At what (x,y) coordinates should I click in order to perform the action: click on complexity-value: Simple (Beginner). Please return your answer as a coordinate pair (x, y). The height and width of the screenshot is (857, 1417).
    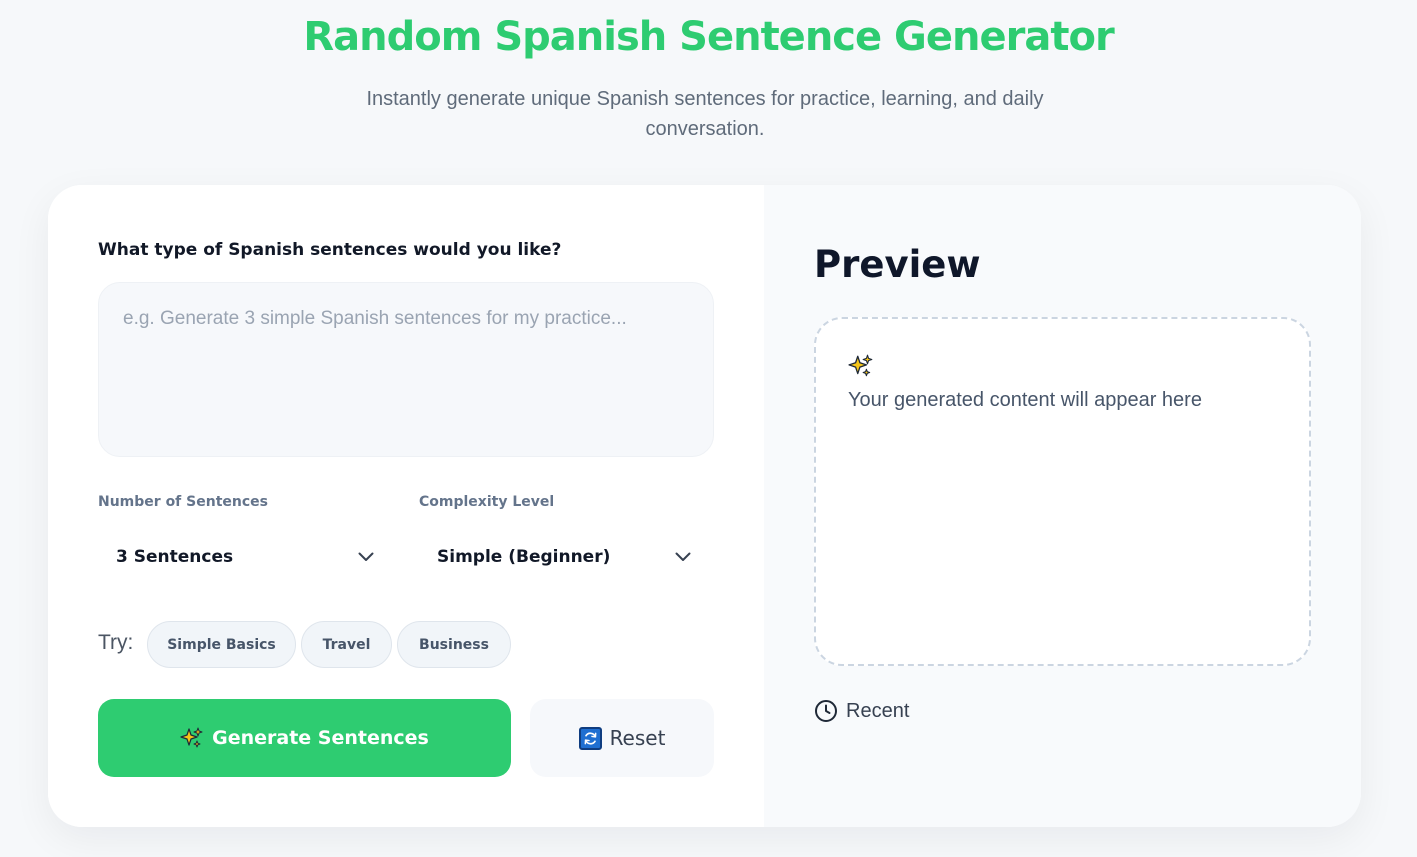
    Looking at the image, I should click on (524, 557).